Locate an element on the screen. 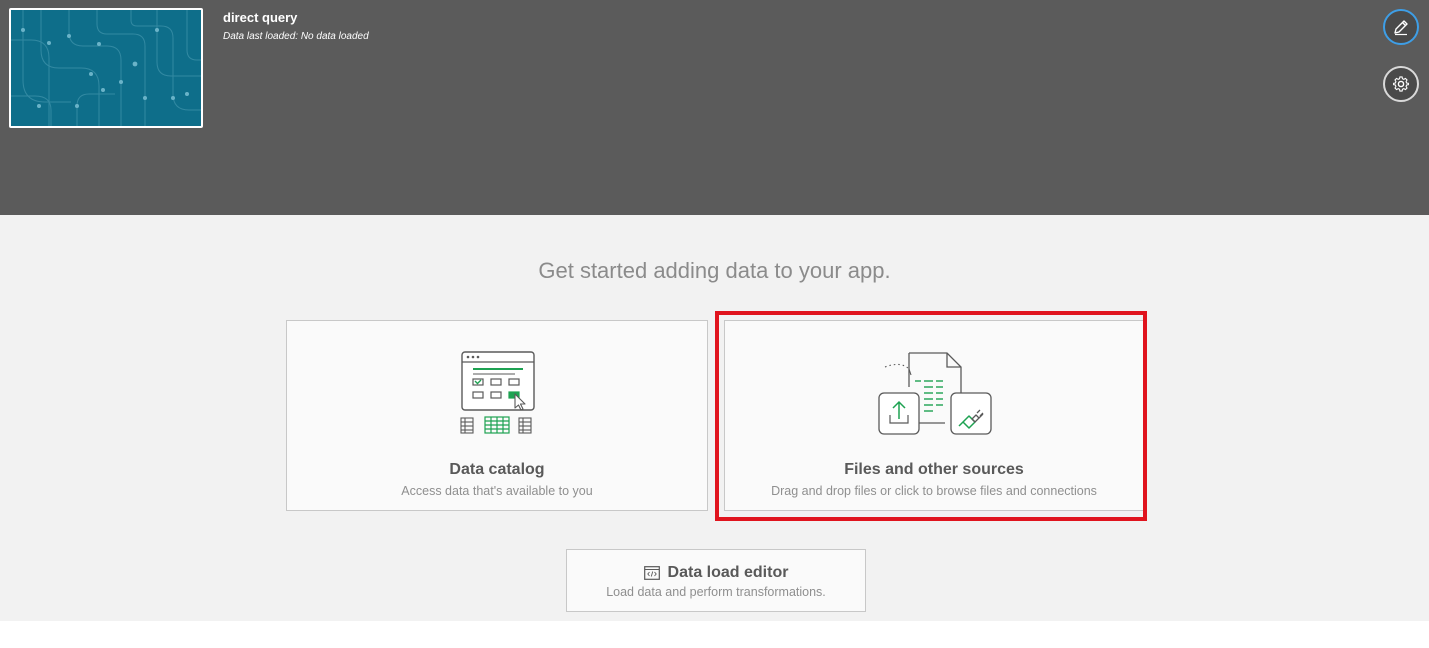  app-thumbnail is located at coordinates (106, 68).